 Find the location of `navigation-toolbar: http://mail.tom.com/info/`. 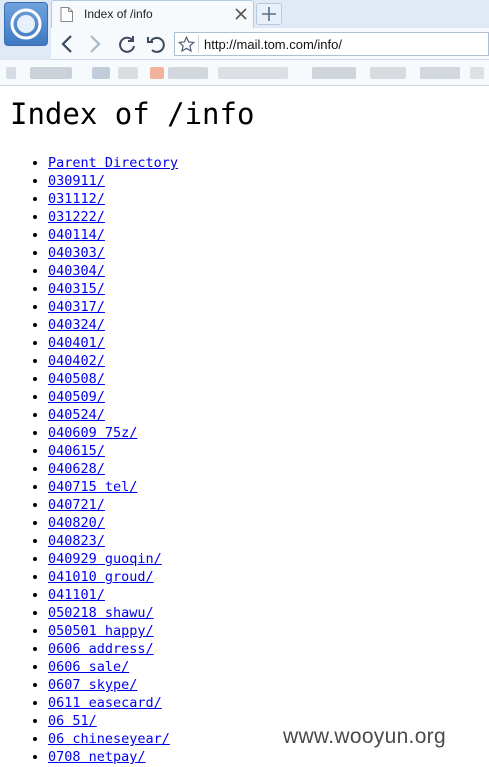

navigation-toolbar: http://mail.tom.com/info/ is located at coordinates (270, 44).